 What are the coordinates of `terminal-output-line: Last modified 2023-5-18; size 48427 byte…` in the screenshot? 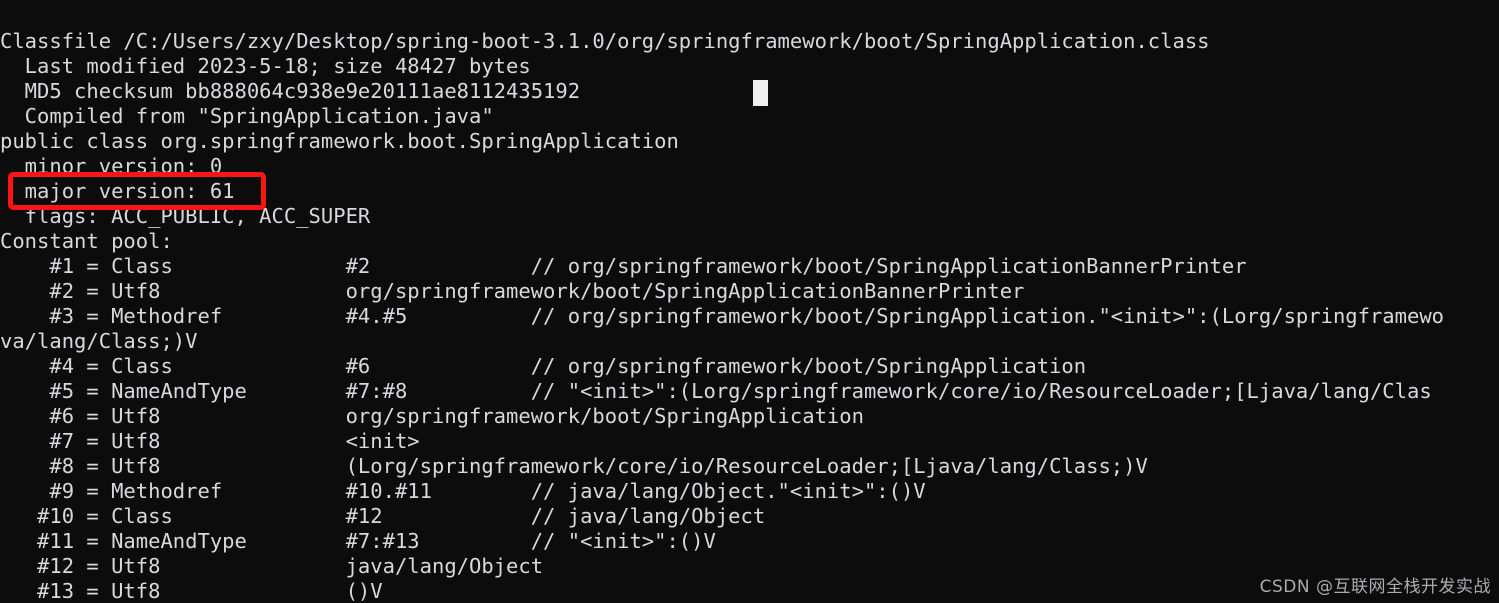 It's located at (265, 66).